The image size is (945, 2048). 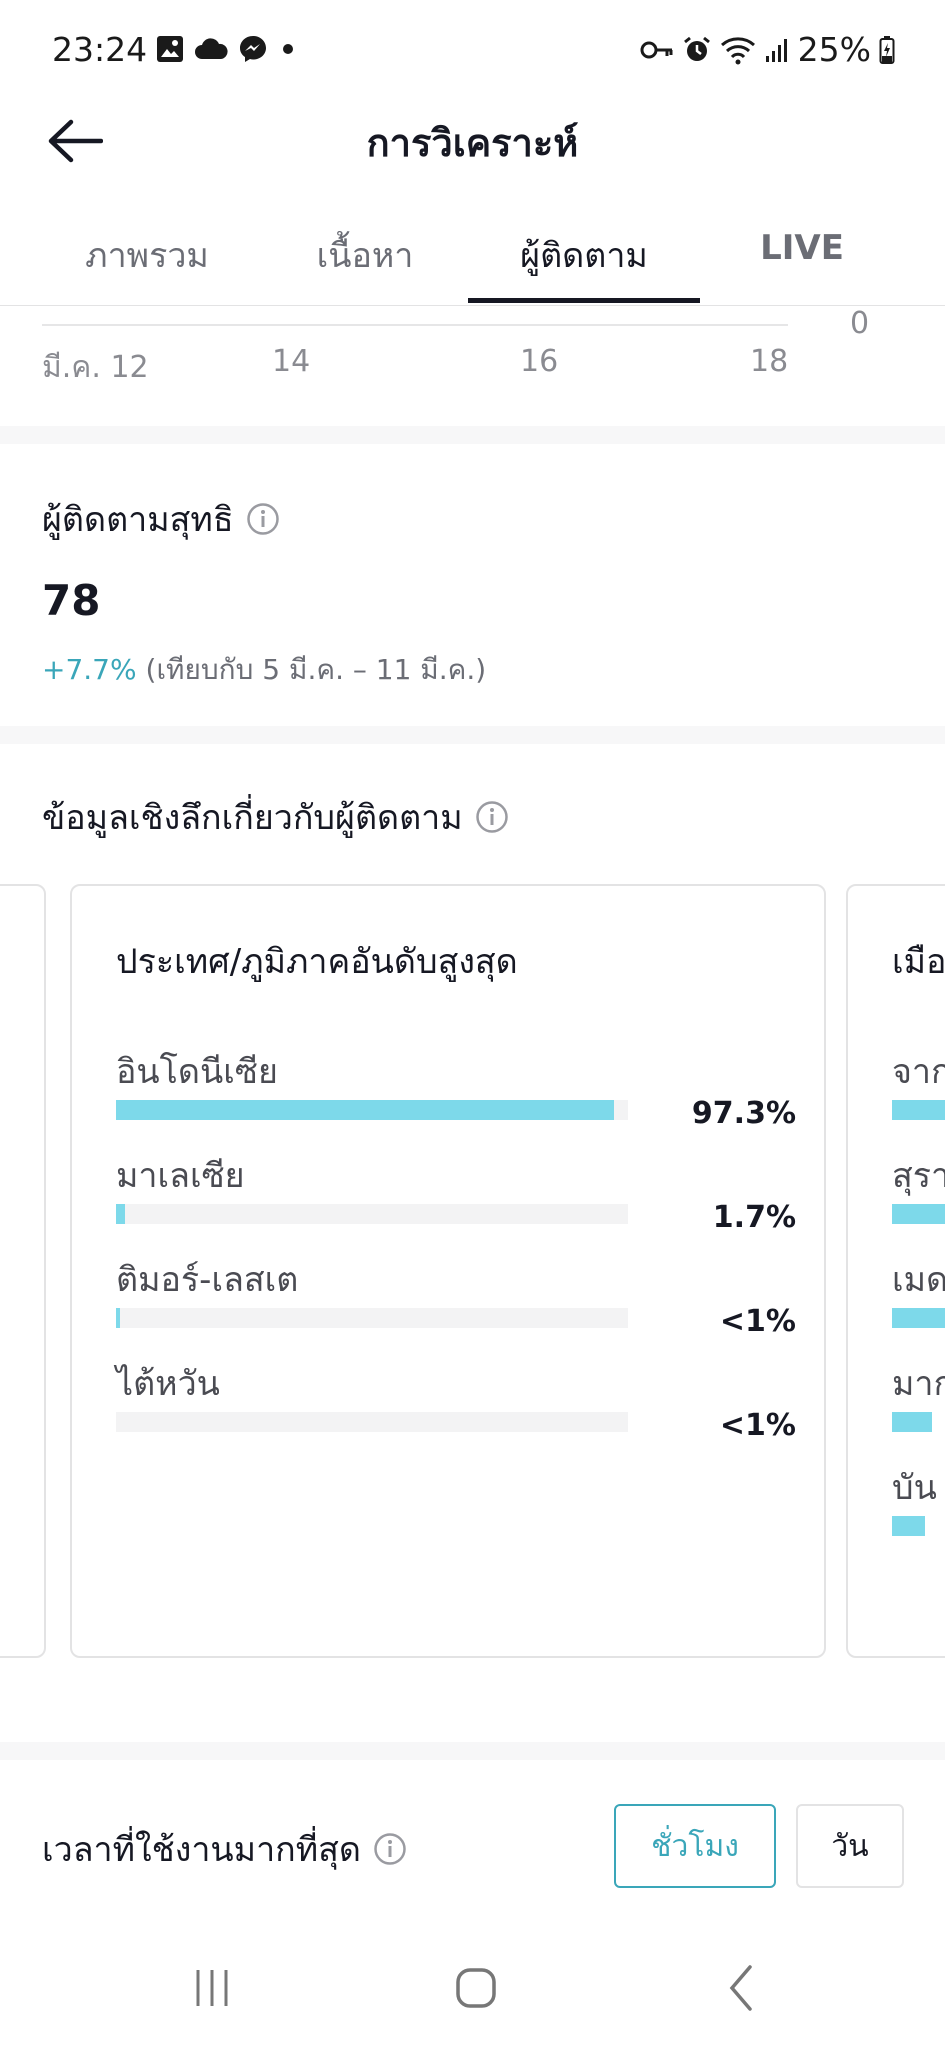 I want to click on active-times-title-row: เวลาที่ใช้งานมากที่สุด, so click(x=224, y=1849).